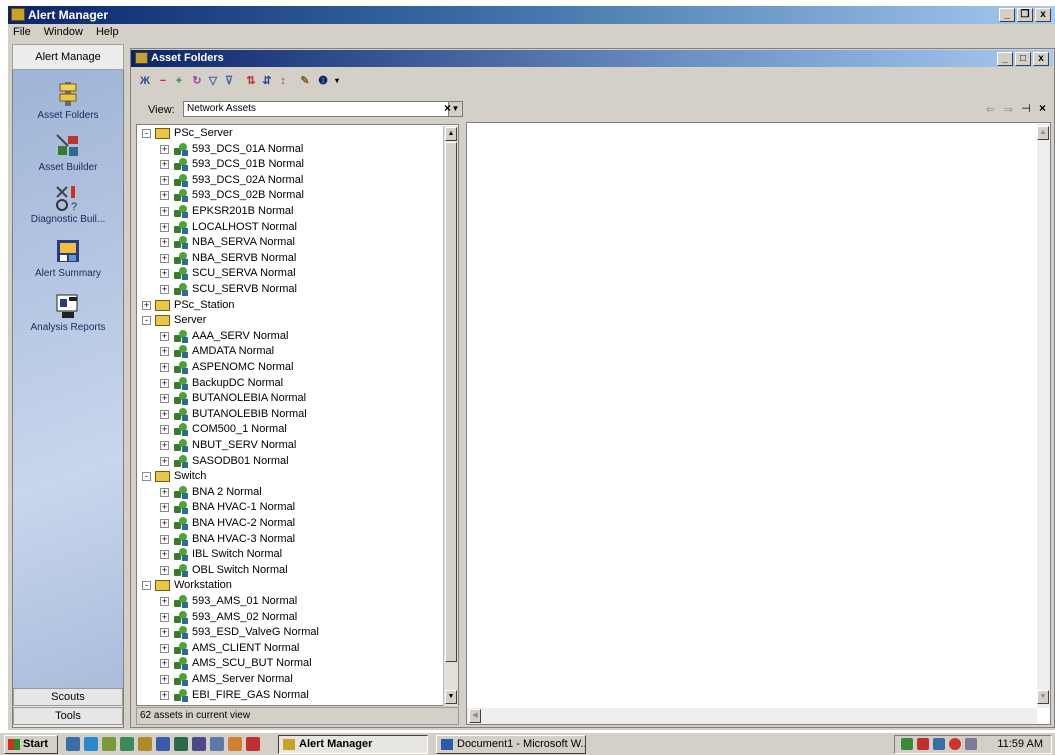 Image resolution: width=1055 pixels, height=755 pixels. I want to click on tree-asset-row: +593_DCS_01B Normal, so click(286, 164).